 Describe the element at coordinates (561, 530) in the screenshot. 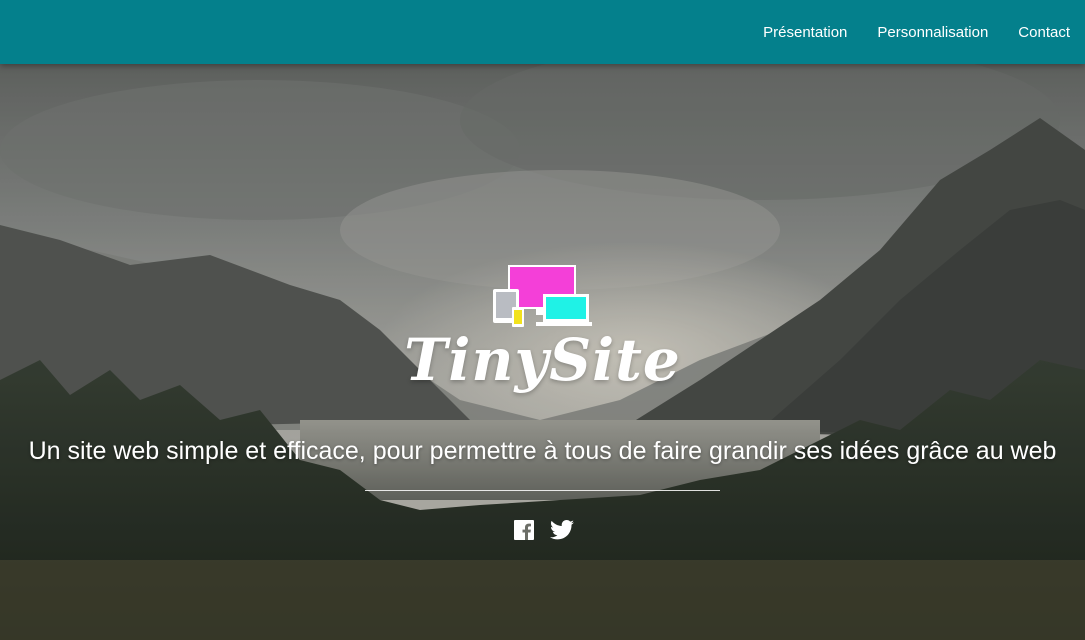

I see `twitter-icon` at that location.